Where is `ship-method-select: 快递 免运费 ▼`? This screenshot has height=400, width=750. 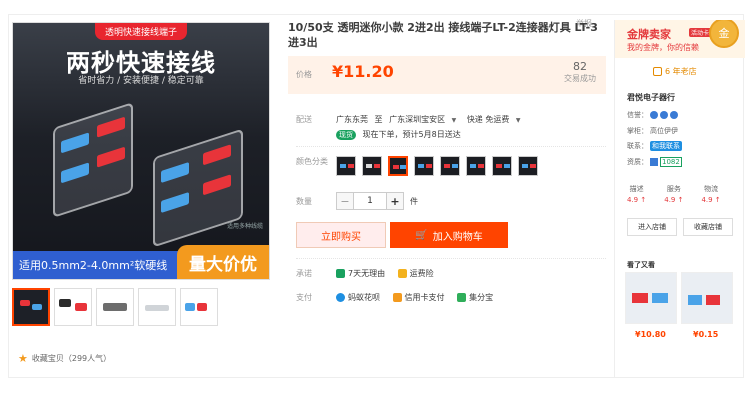 ship-method-select: 快递 免运费 ▼ is located at coordinates (496, 119).